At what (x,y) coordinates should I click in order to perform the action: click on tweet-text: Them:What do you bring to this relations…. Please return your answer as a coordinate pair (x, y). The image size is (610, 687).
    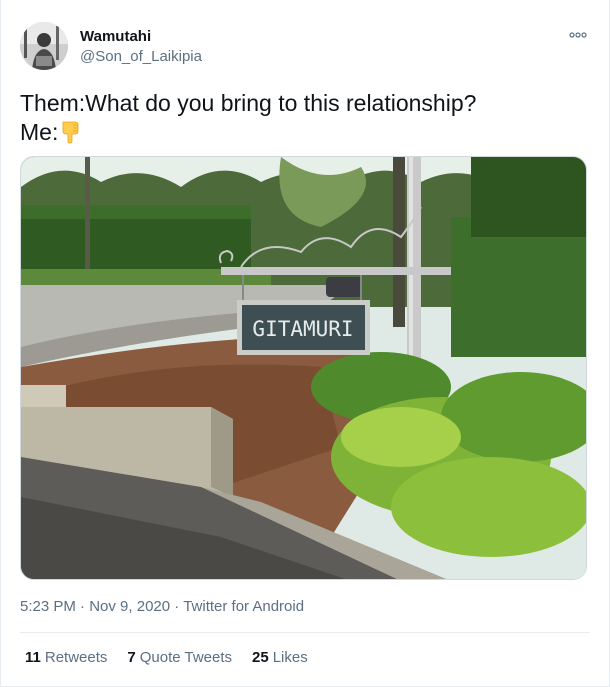
    Looking at the image, I should click on (305, 120).